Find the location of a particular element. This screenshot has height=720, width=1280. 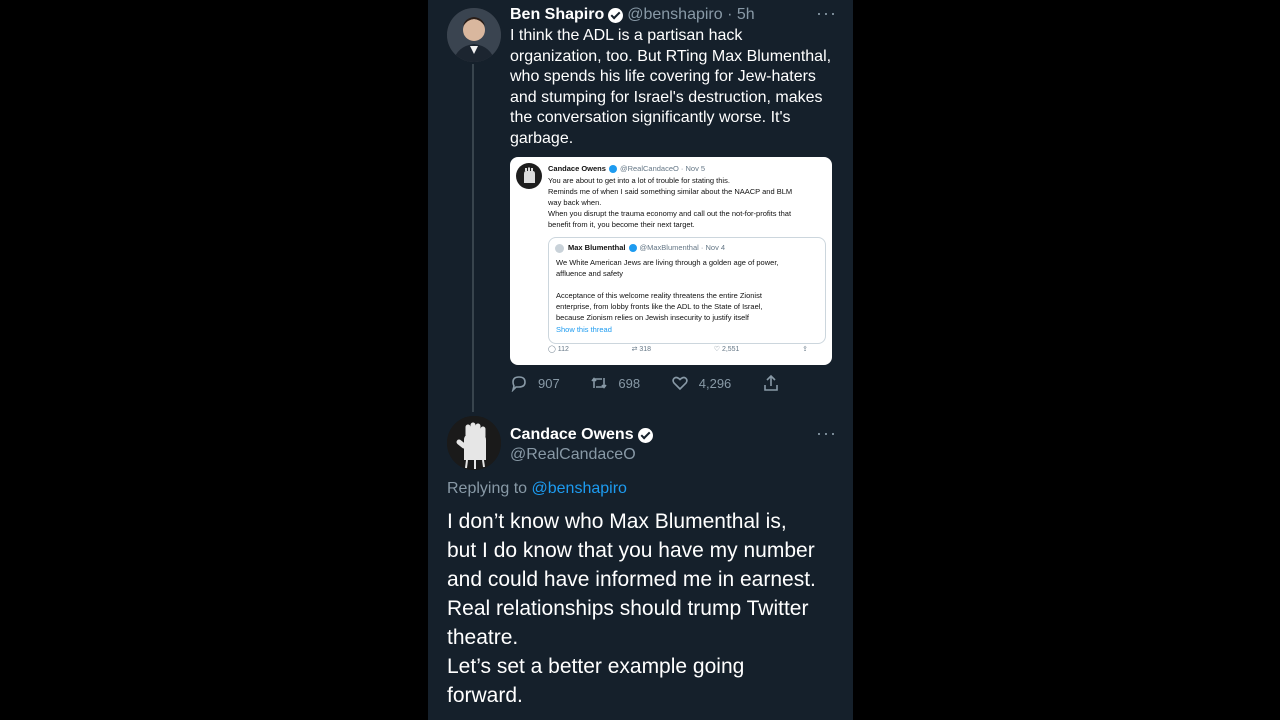

avatar-candace-owens is located at coordinates (474, 443).